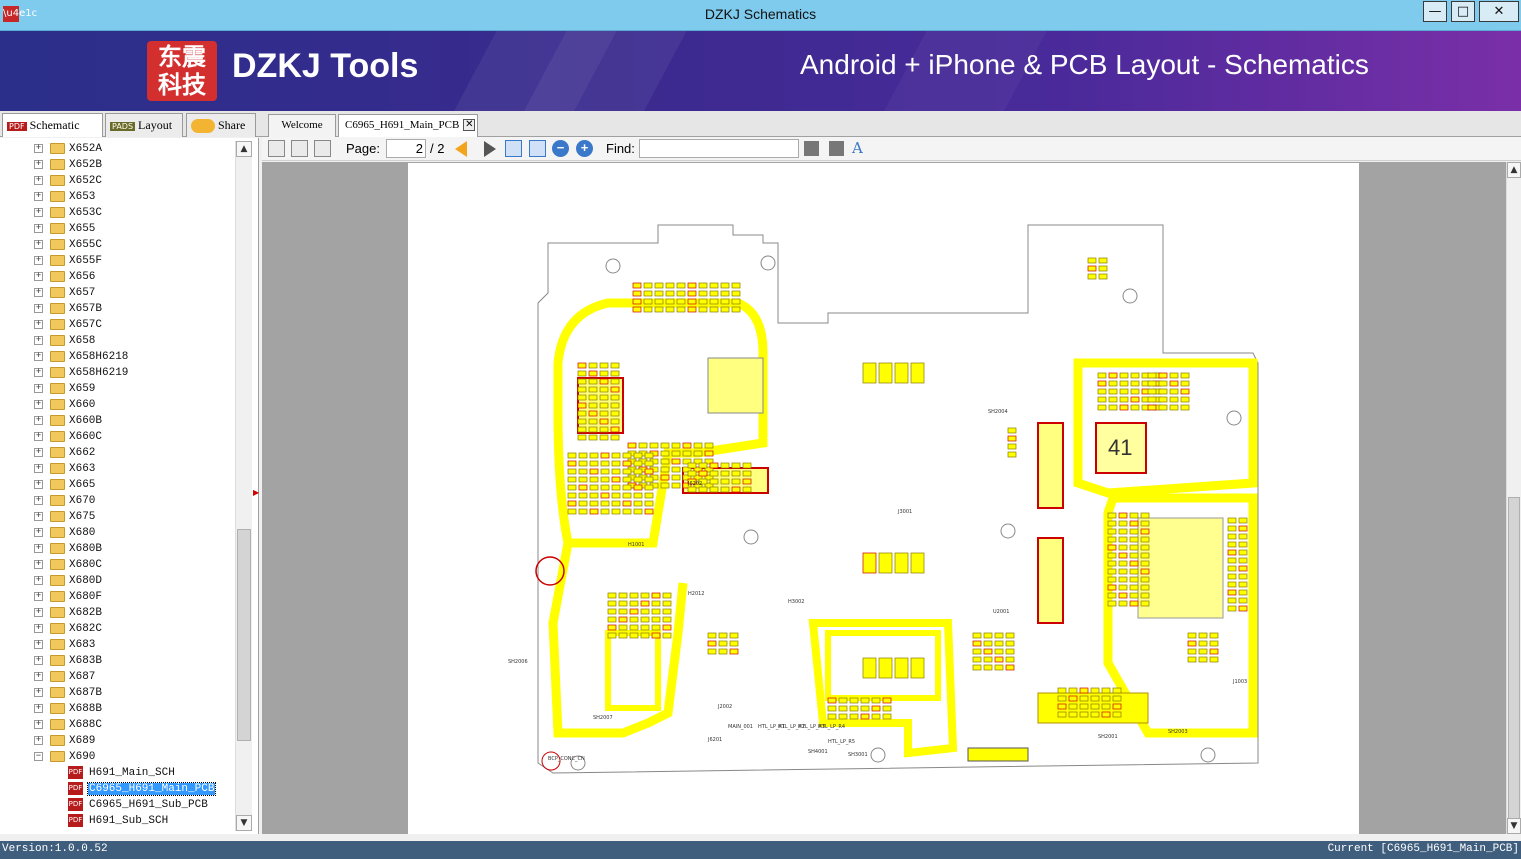  What do you see at coordinates (117, 533) in the screenshot?
I see `tree-folder-x680: + X680` at bounding box center [117, 533].